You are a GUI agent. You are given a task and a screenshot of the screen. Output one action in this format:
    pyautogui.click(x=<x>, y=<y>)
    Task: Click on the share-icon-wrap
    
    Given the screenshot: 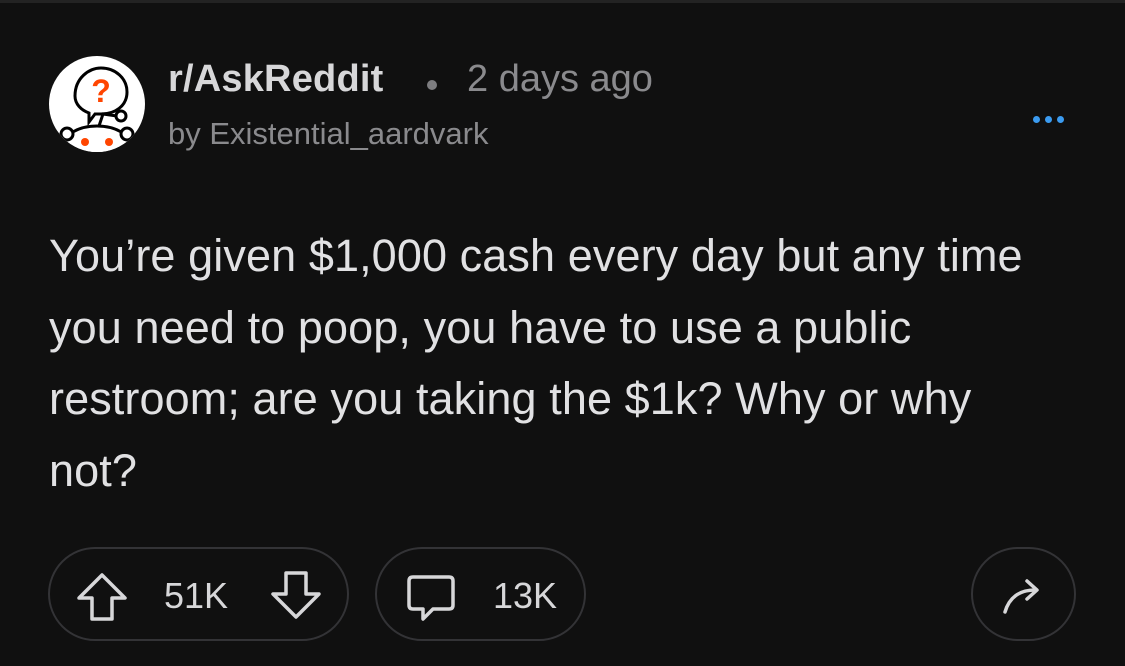 What is the action you would take?
    pyautogui.click(x=1025, y=596)
    